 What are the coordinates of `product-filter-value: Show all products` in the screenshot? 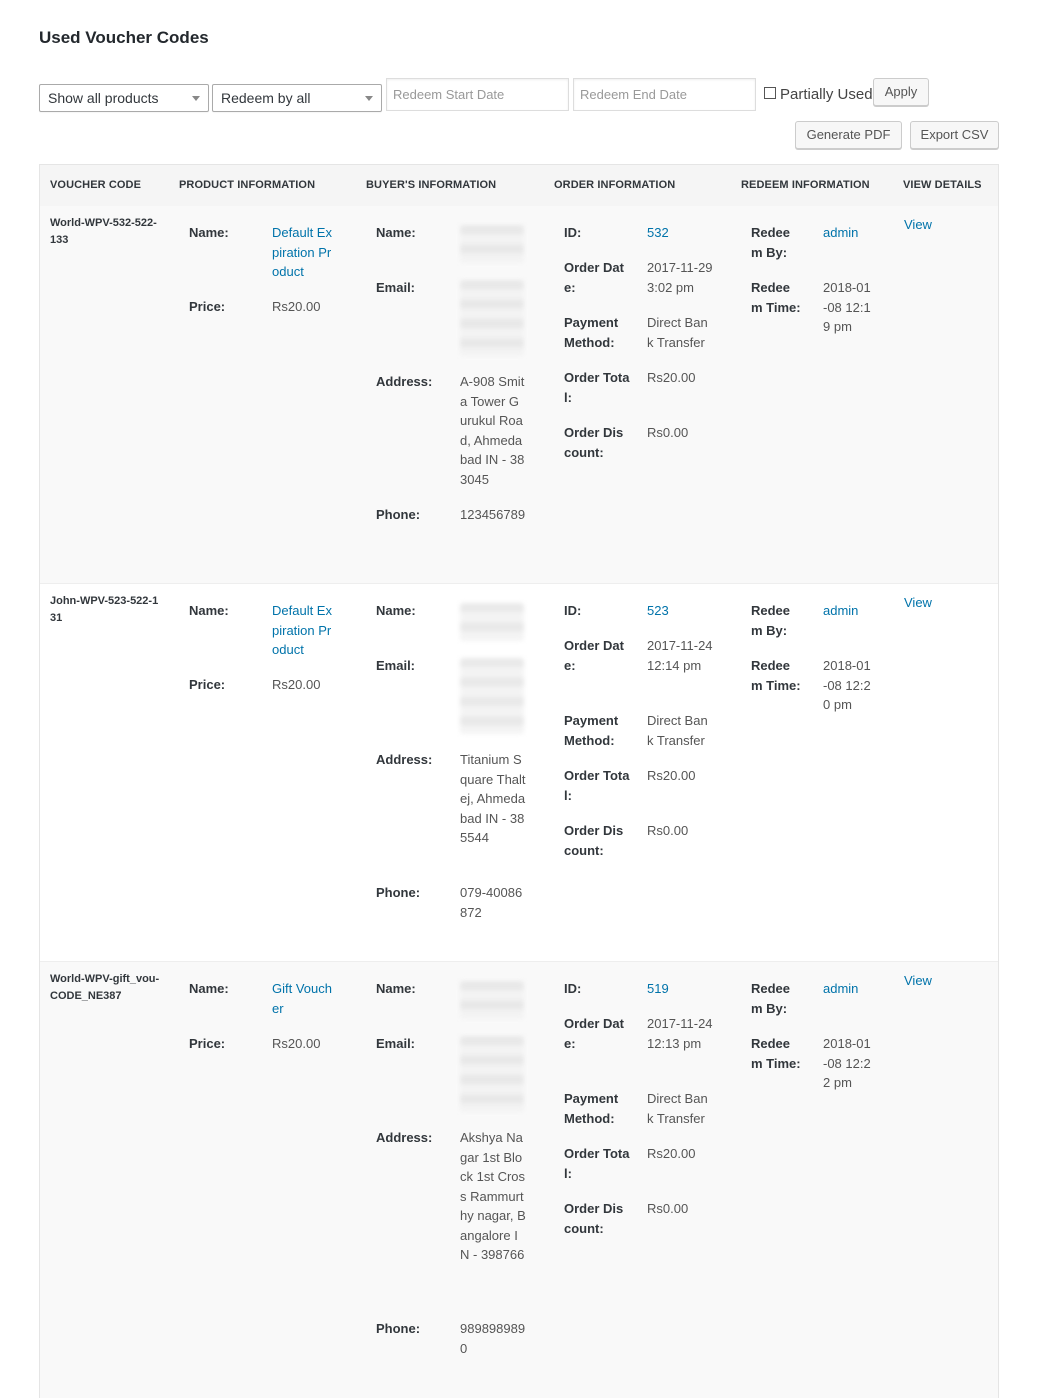 It's located at (103, 98).